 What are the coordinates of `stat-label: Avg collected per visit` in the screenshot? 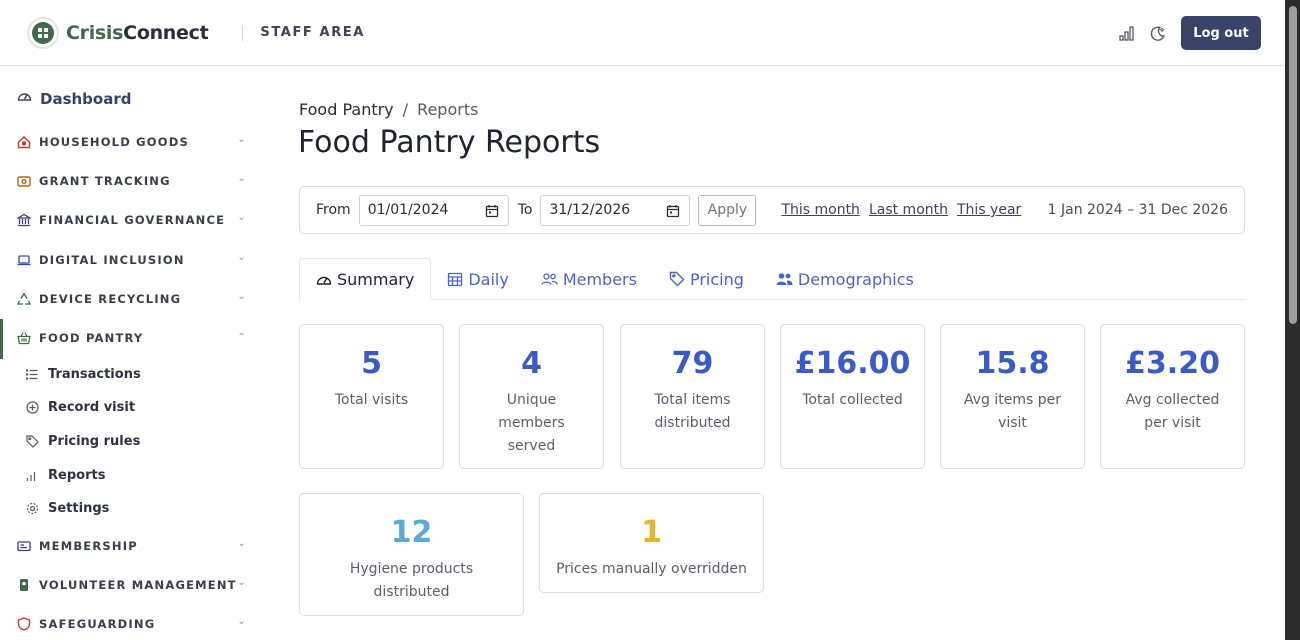 It's located at (1172, 411).